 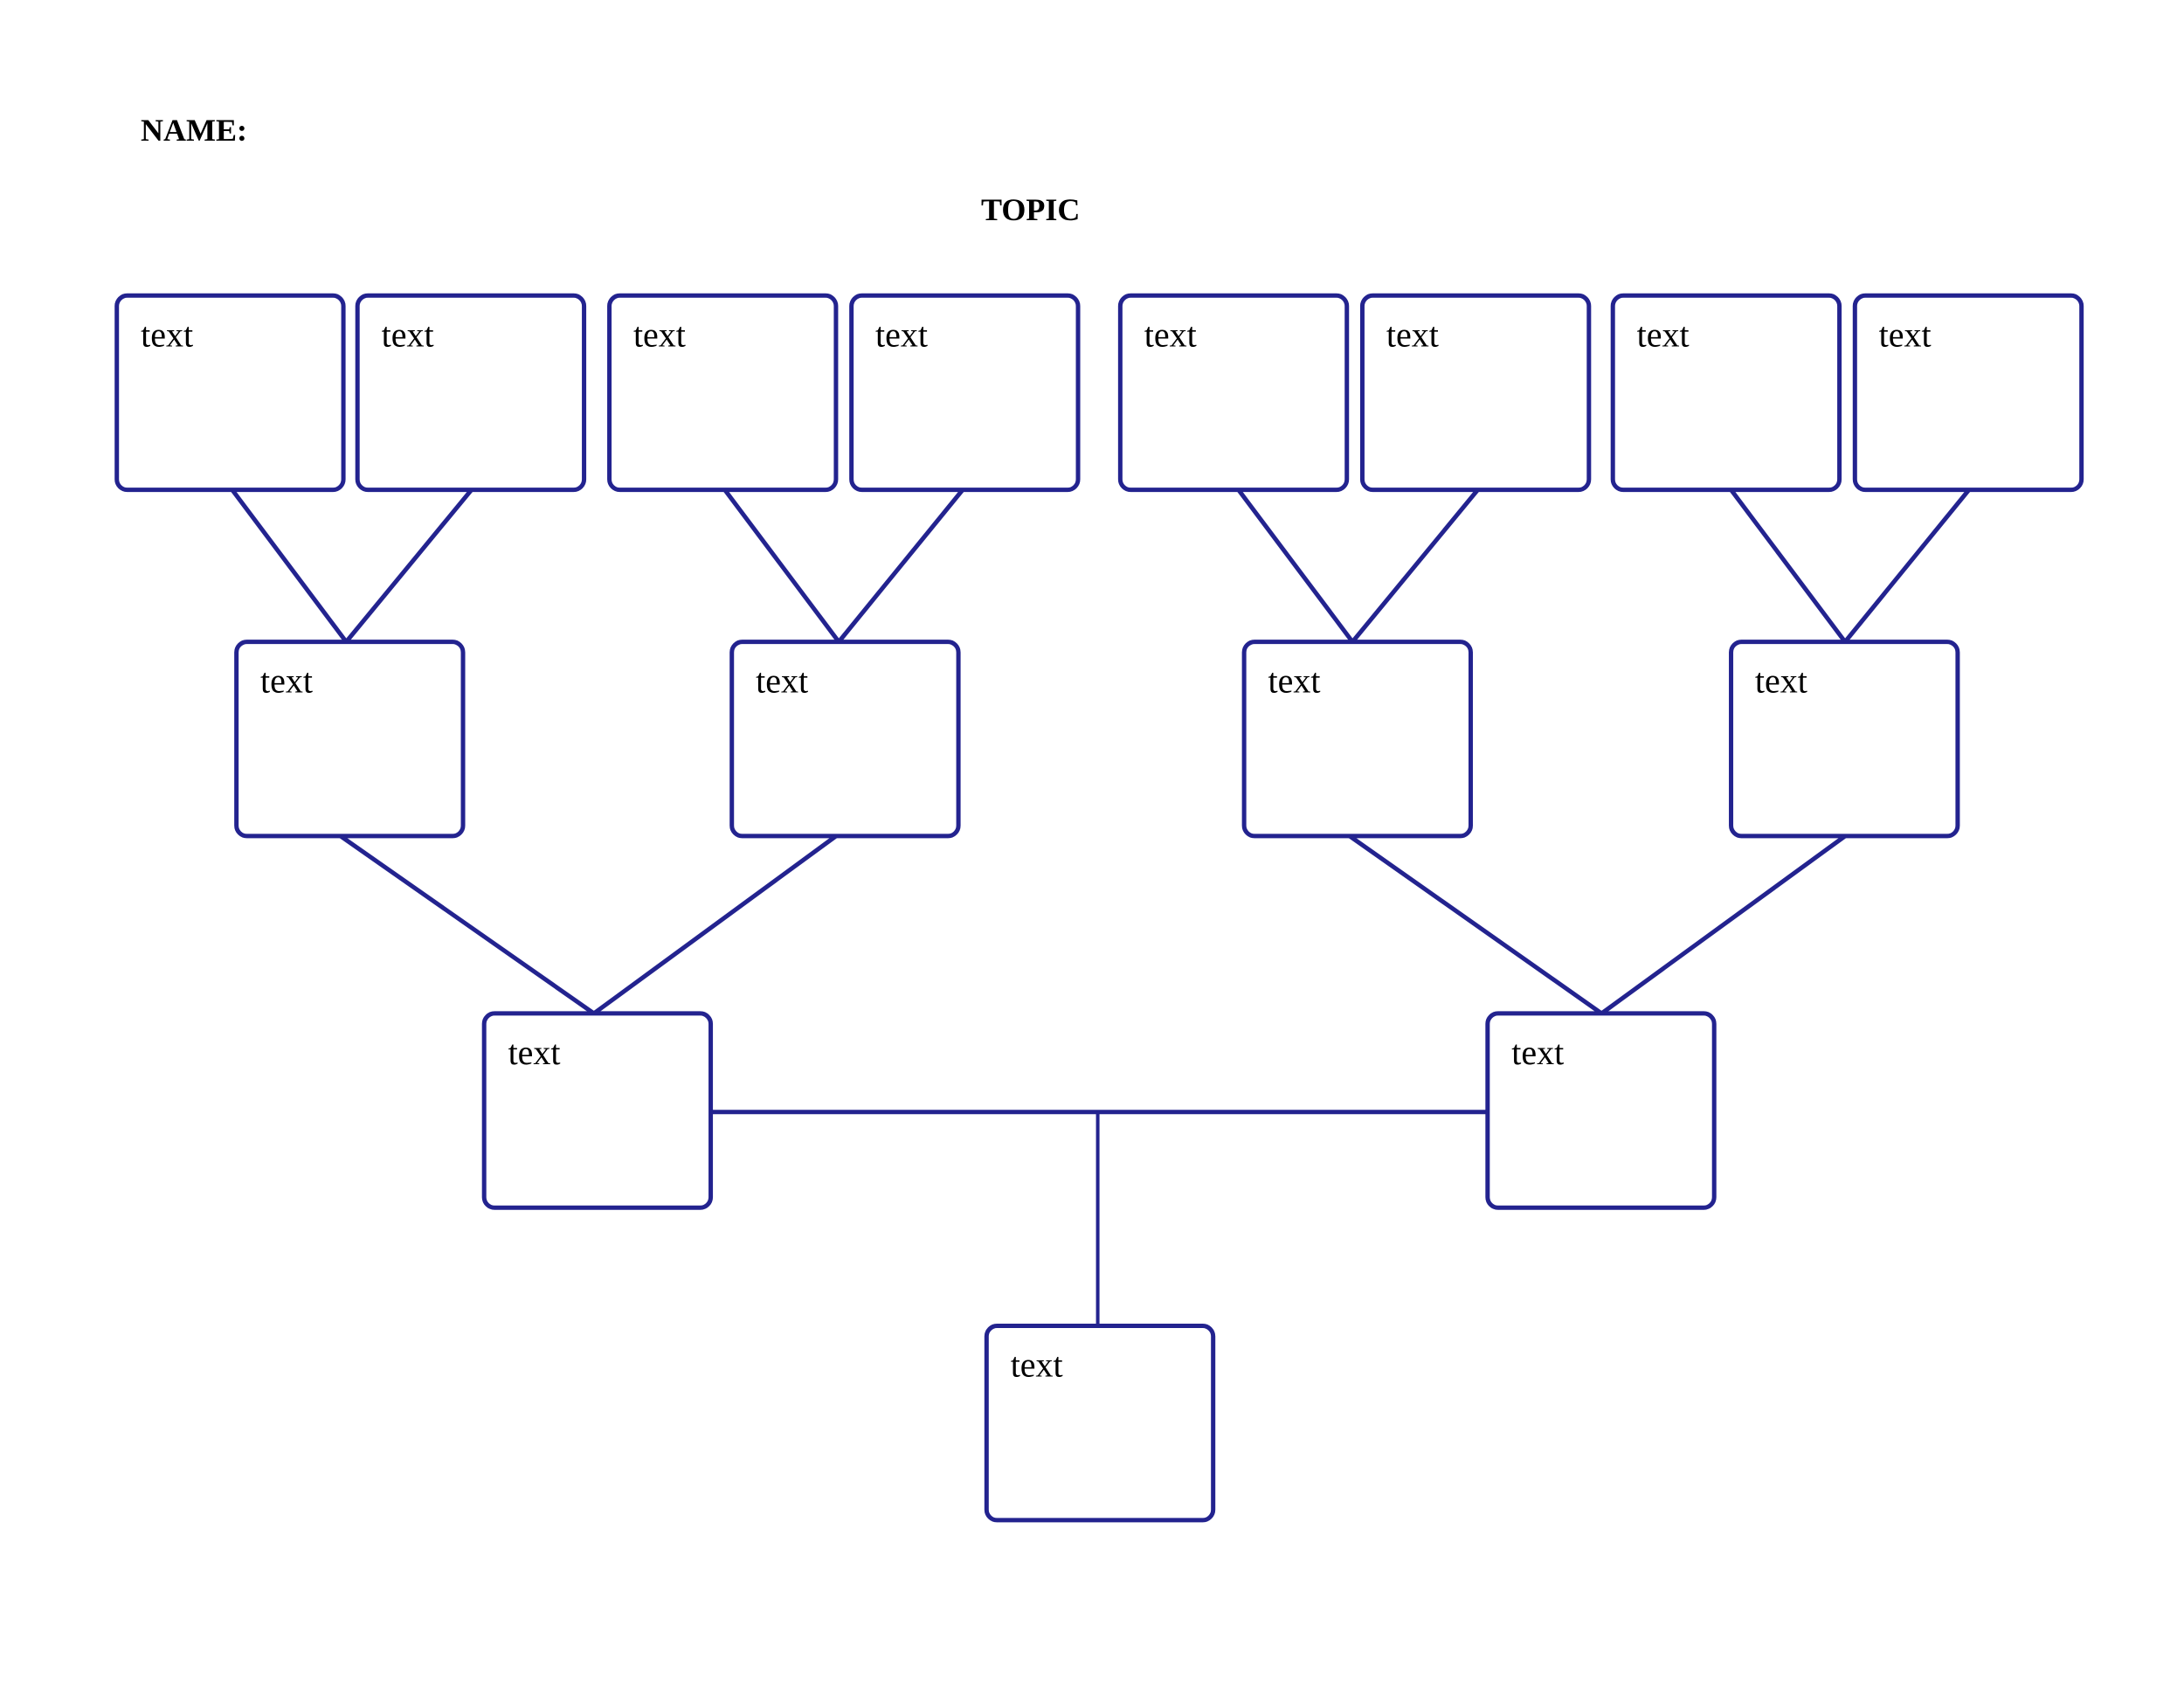 I want to click on leaf-node-5: text, so click(x=1233, y=393).